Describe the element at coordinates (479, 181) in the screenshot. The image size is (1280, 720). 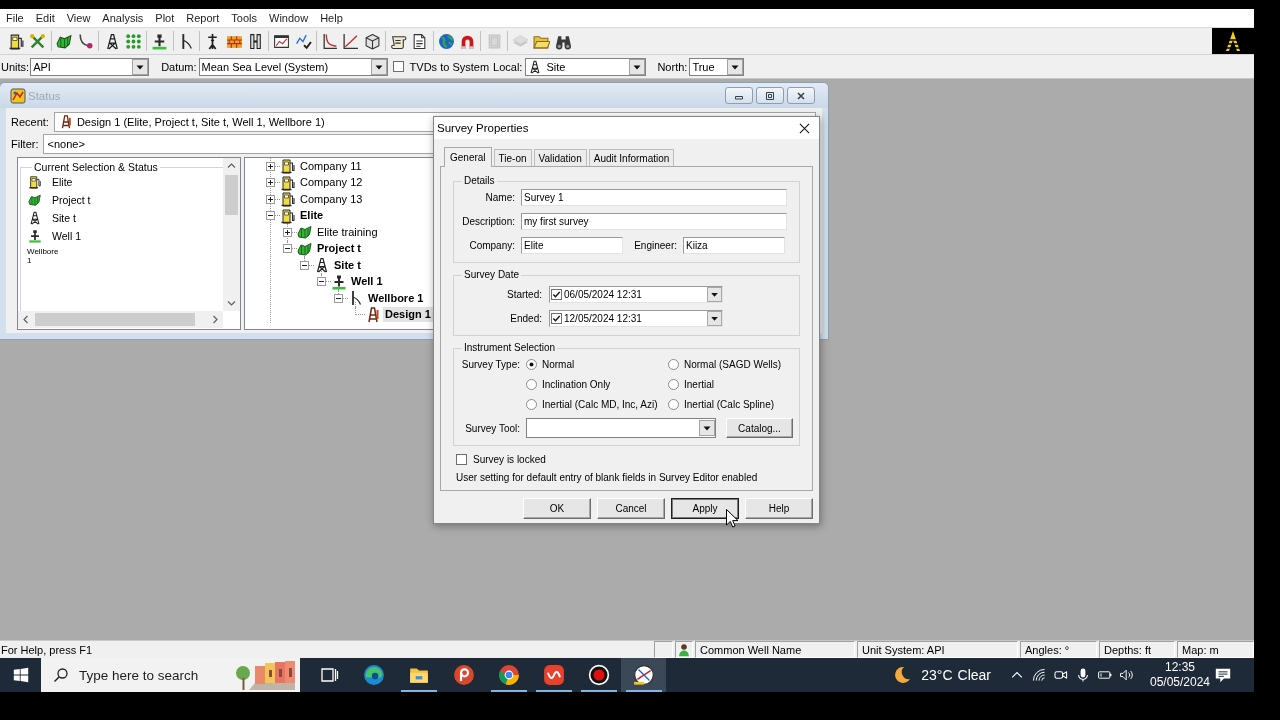
I see `group-title: Details` at that location.